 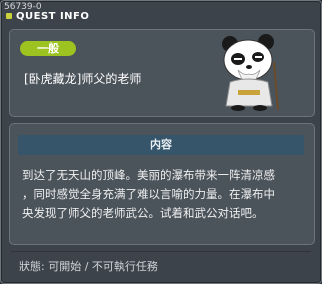 What do you see at coordinates (161, 251) in the screenshot?
I see `divider` at bounding box center [161, 251].